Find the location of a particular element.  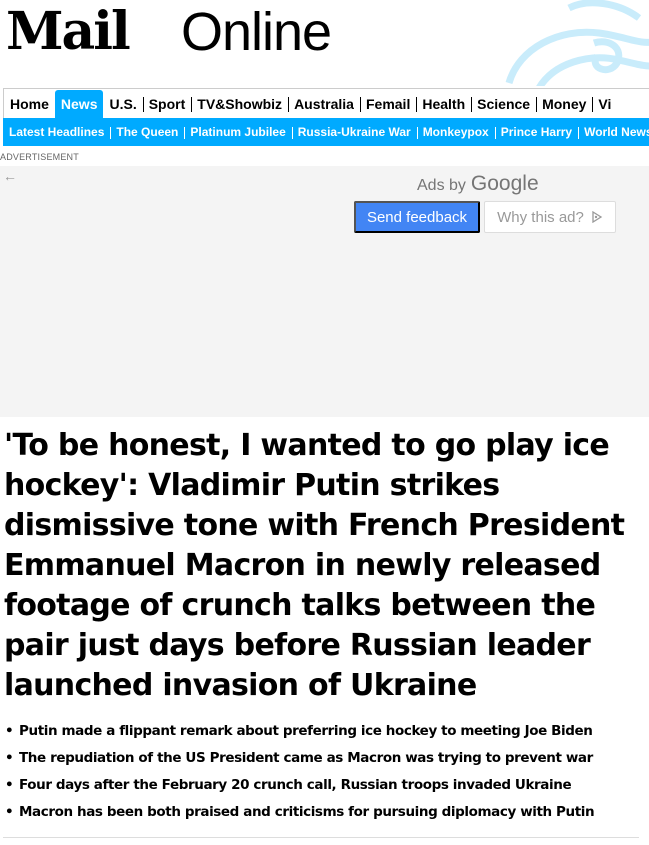

nav-item-video: Vi is located at coordinates (604, 103).